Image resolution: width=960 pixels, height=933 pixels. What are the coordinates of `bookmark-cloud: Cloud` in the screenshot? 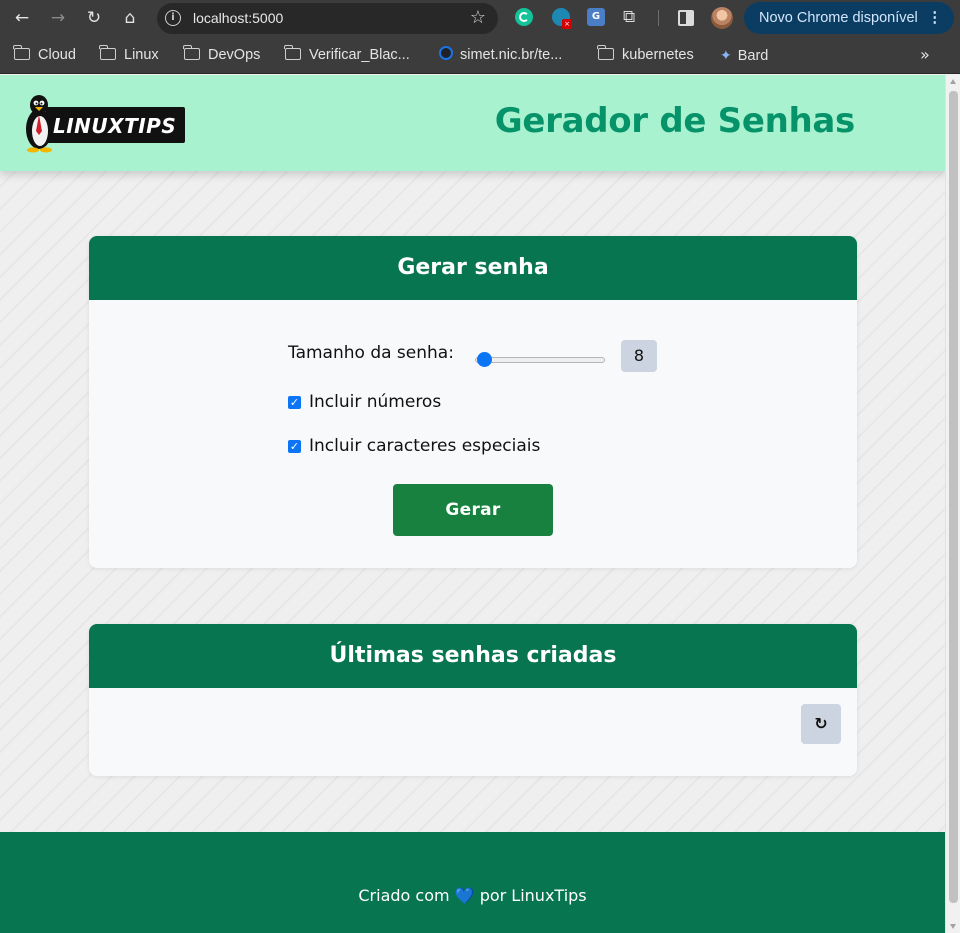 It's located at (44, 55).